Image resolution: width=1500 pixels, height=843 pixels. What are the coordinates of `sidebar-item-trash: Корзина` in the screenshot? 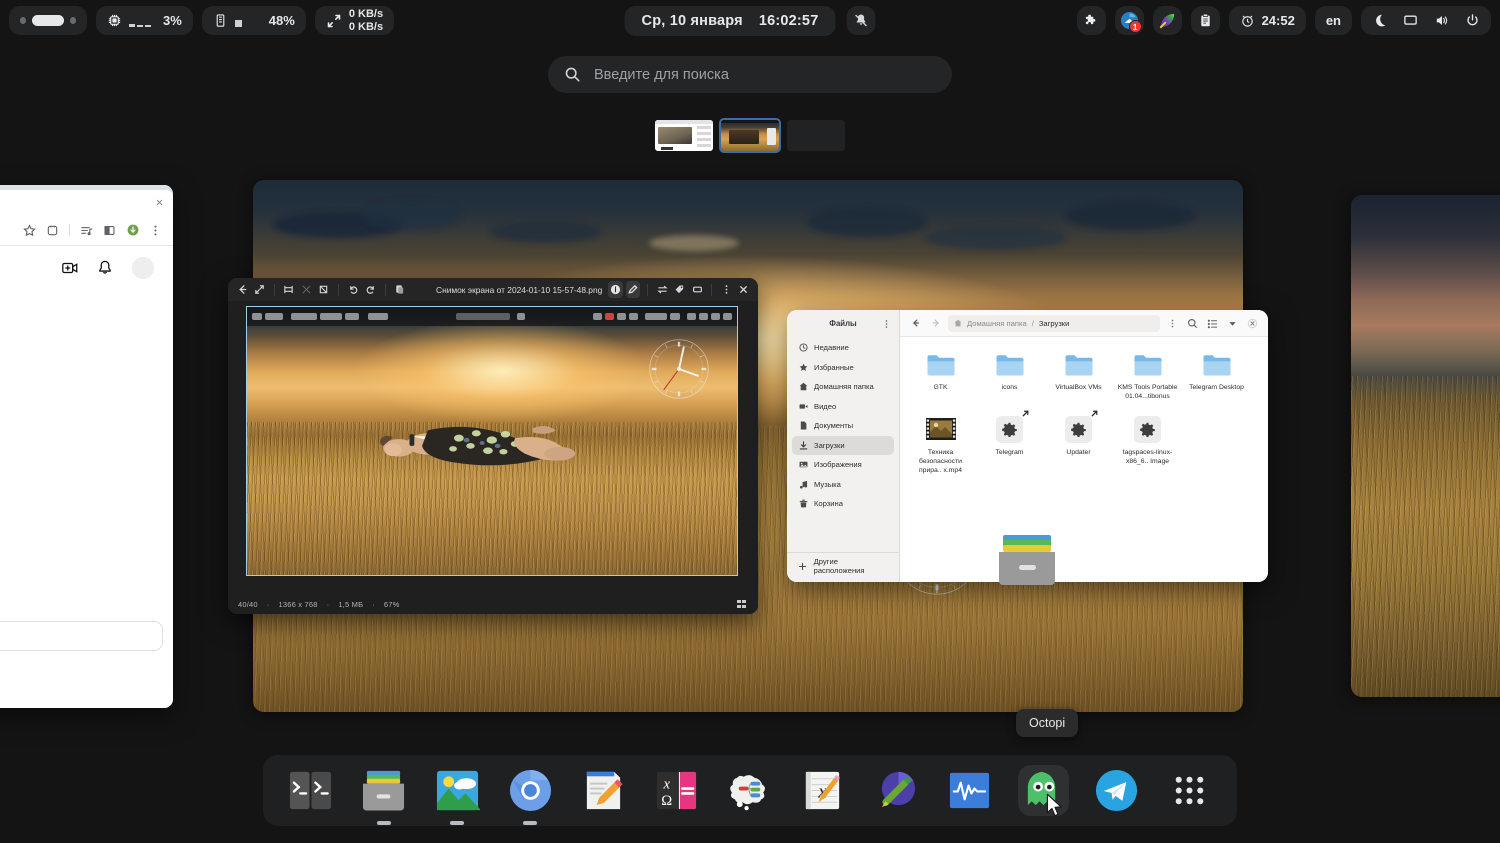 It's located at (843, 504).